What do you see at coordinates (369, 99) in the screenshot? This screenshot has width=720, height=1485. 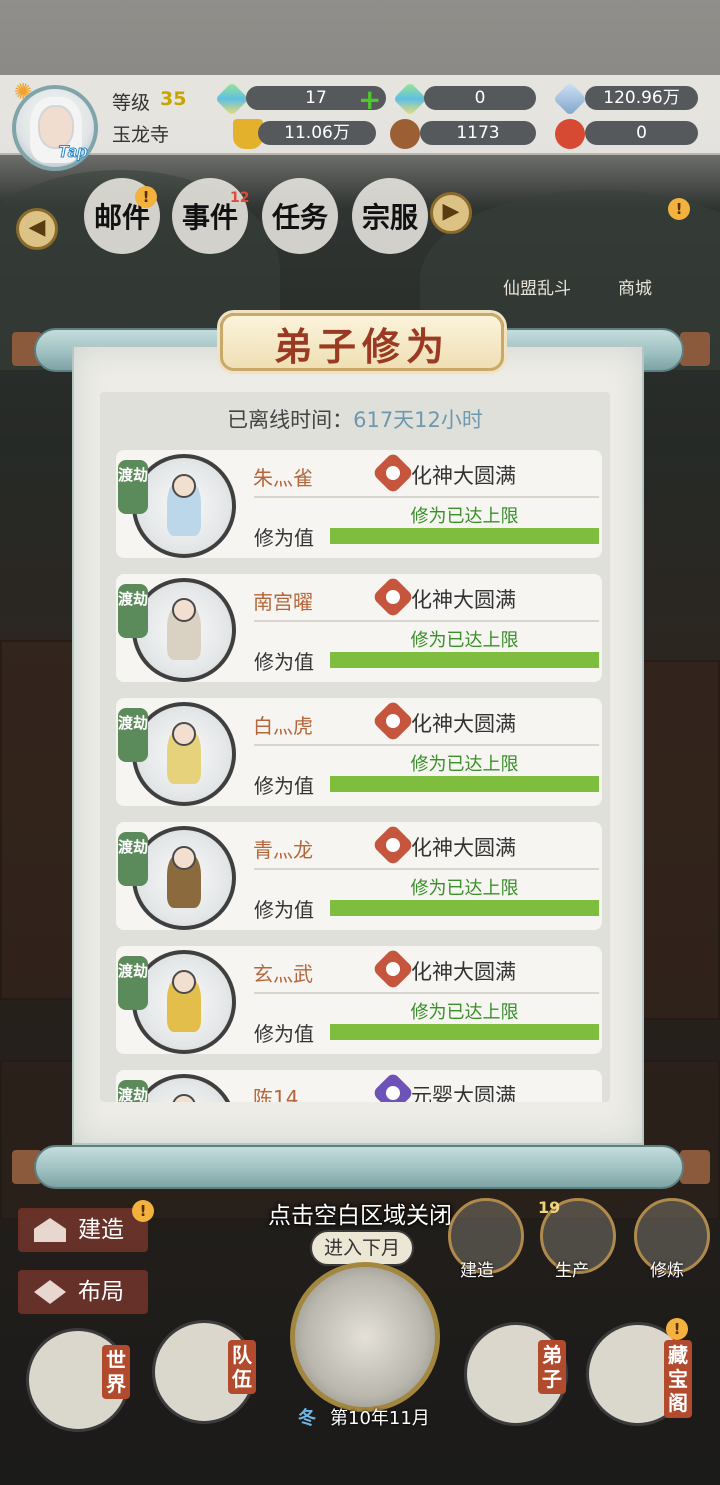 I see `plus-icon: +` at bounding box center [369, 99].